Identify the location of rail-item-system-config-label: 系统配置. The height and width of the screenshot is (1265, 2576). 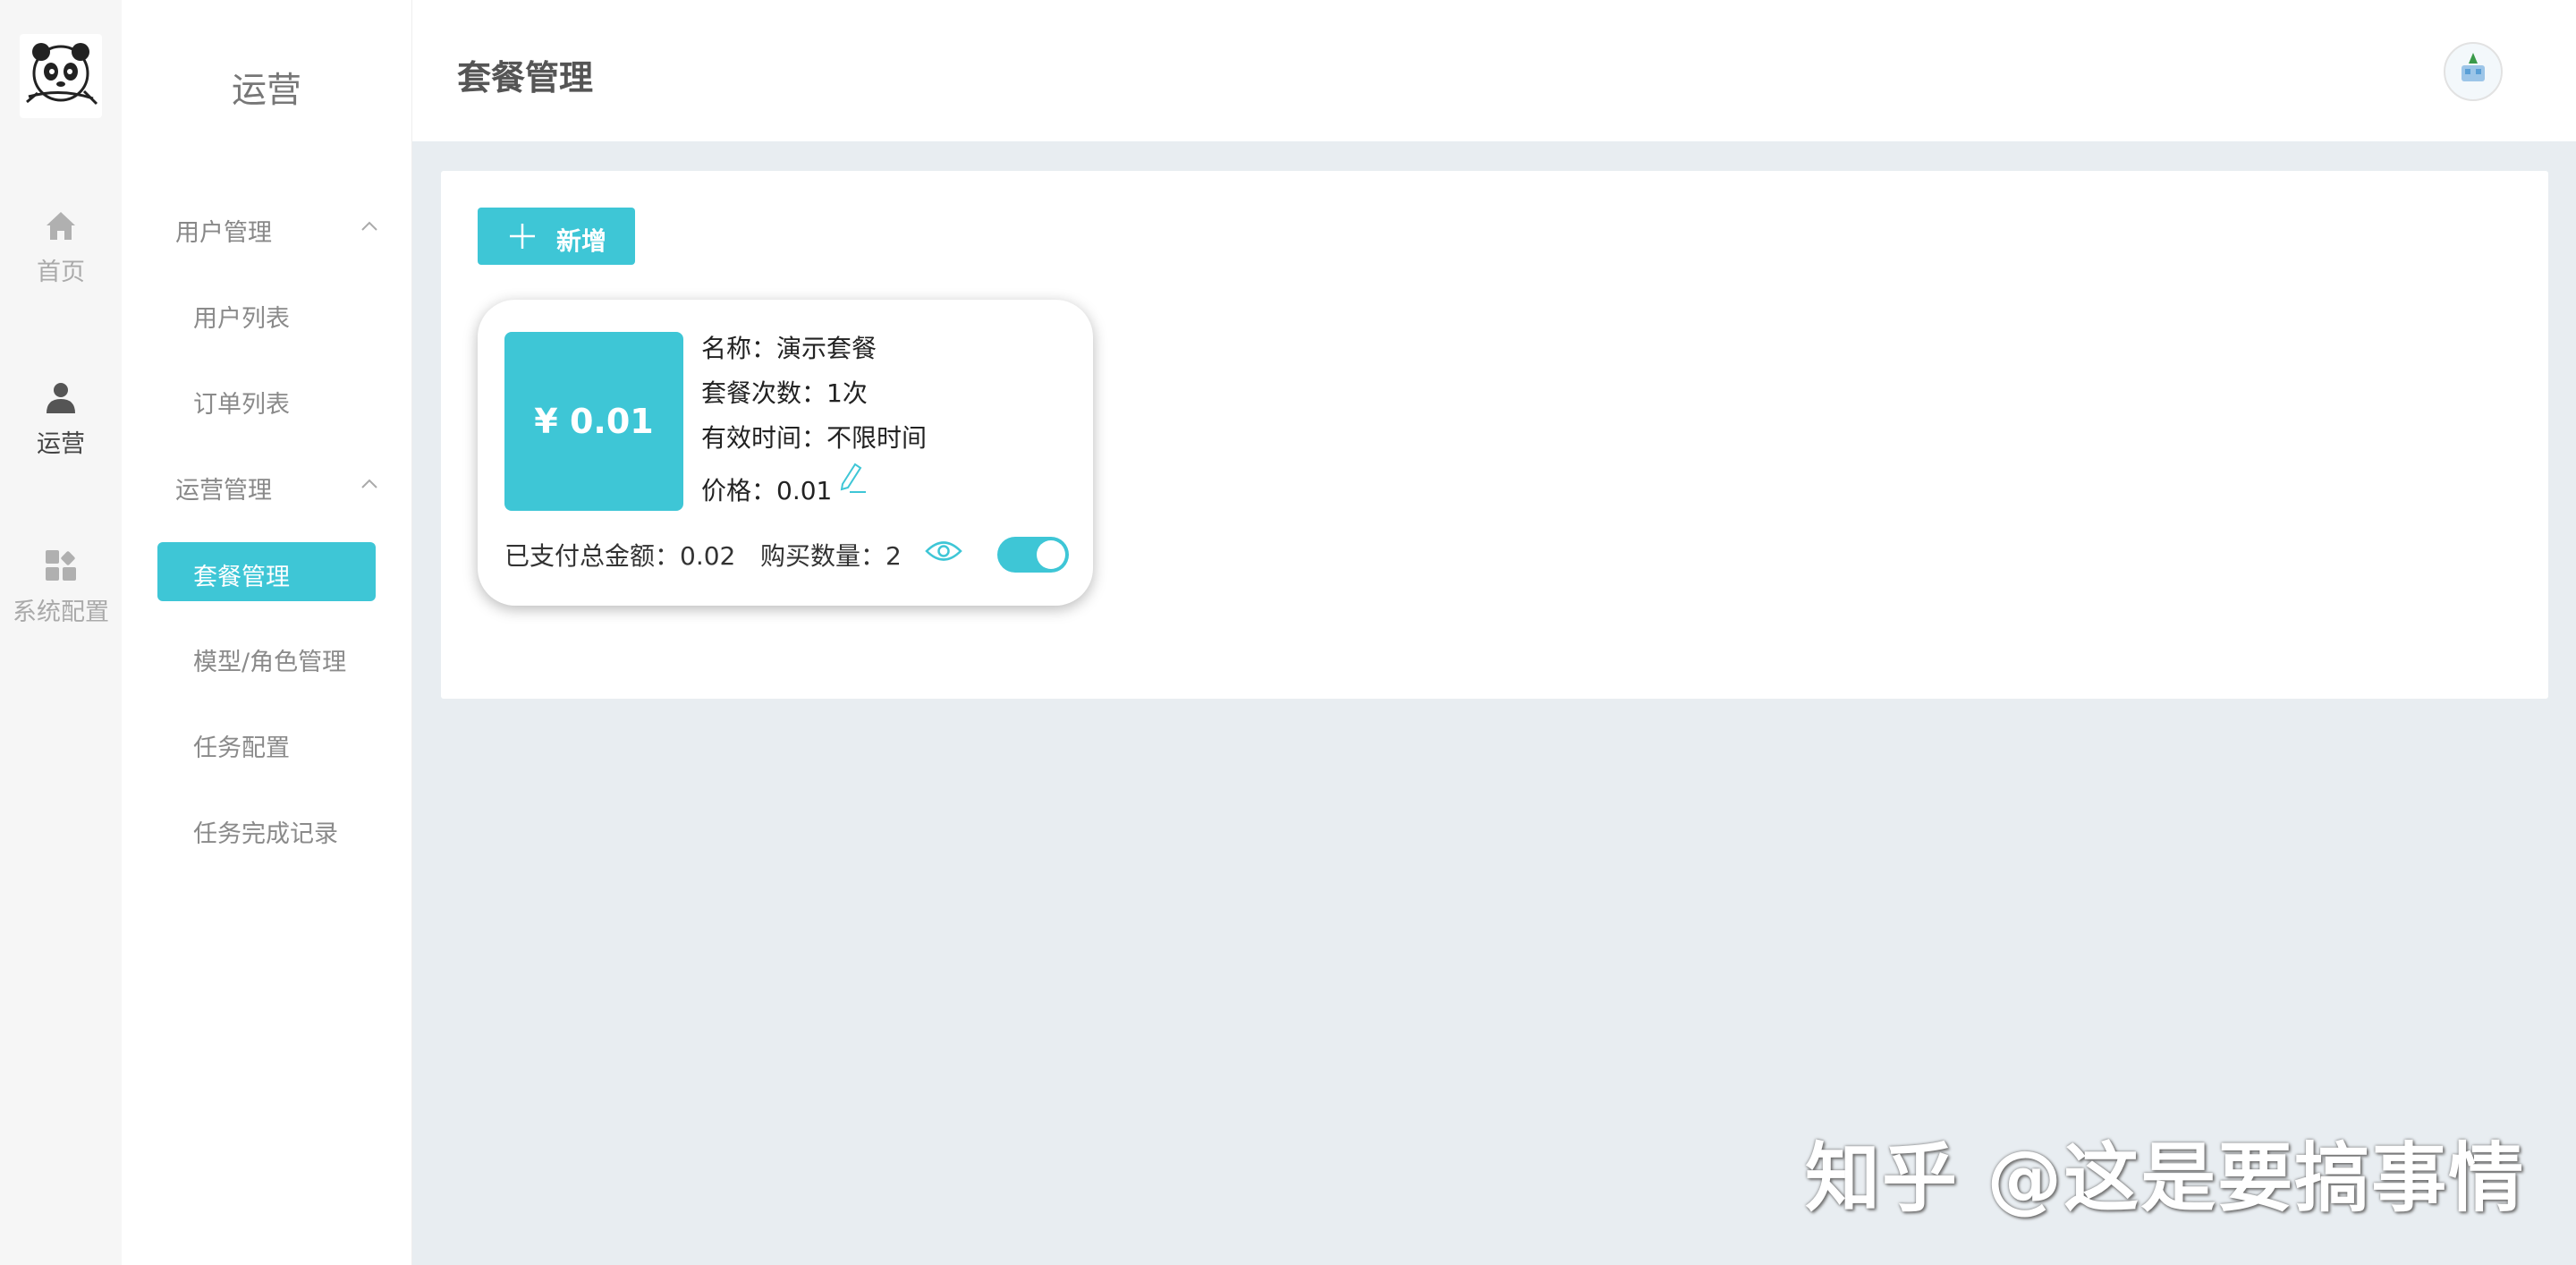
(61, 612).